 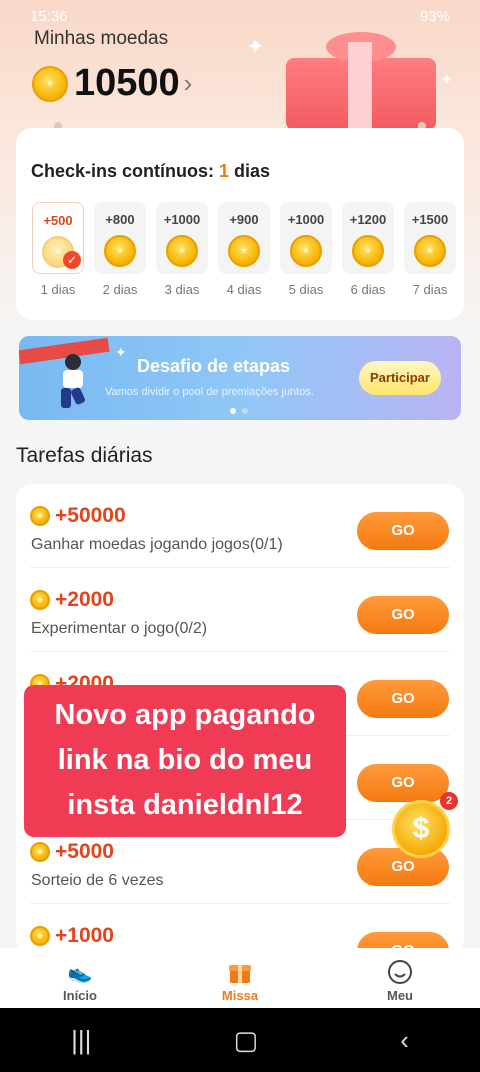 I want to click on tab-meu: Meu, so click(x=400, y=978).